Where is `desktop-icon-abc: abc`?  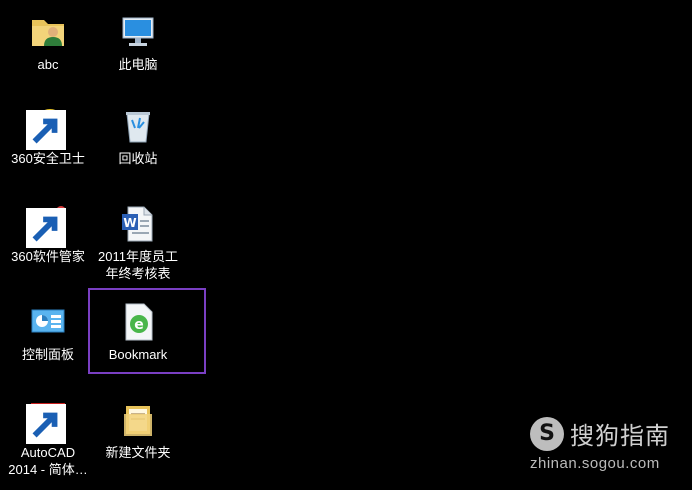
desktop-icon-abc: abc is located at coordinates (48, 42).